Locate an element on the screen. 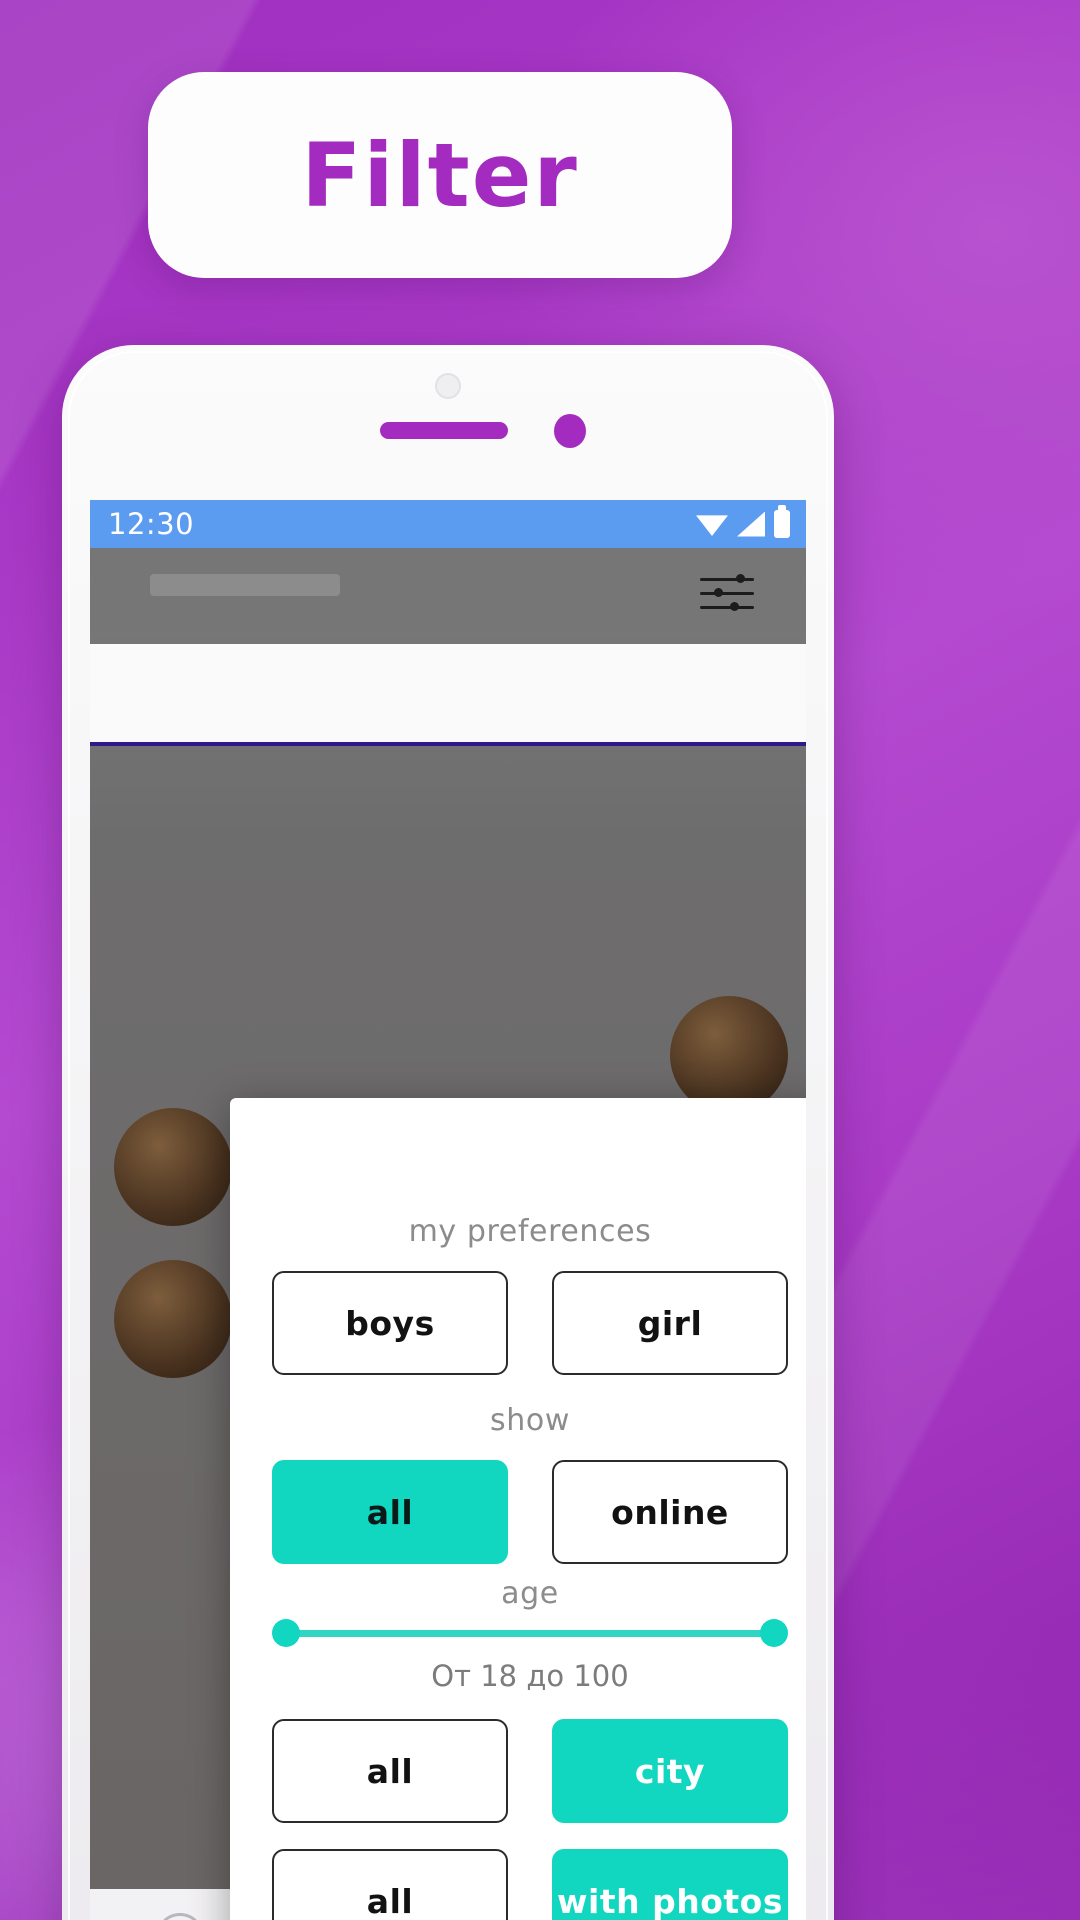 This screenshot has height=1920, width=1080. age-slider-thumb-max is located at coordinates (774, 1633).